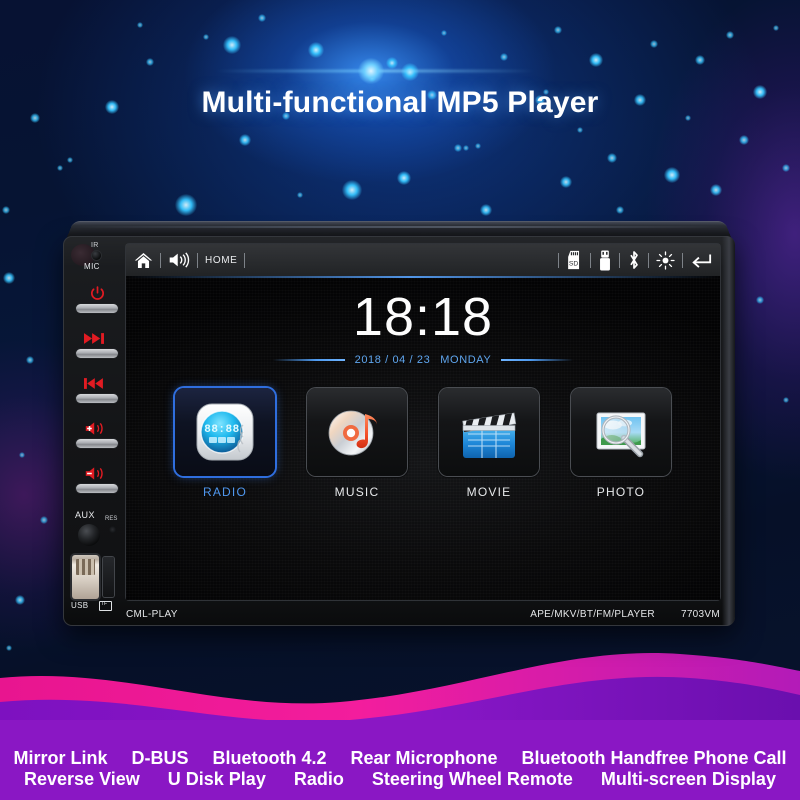 This screenshot has height=800, width=800. Describe the element at coordinates (143, 260) in the screenshot. I see `home-icon` at that location.